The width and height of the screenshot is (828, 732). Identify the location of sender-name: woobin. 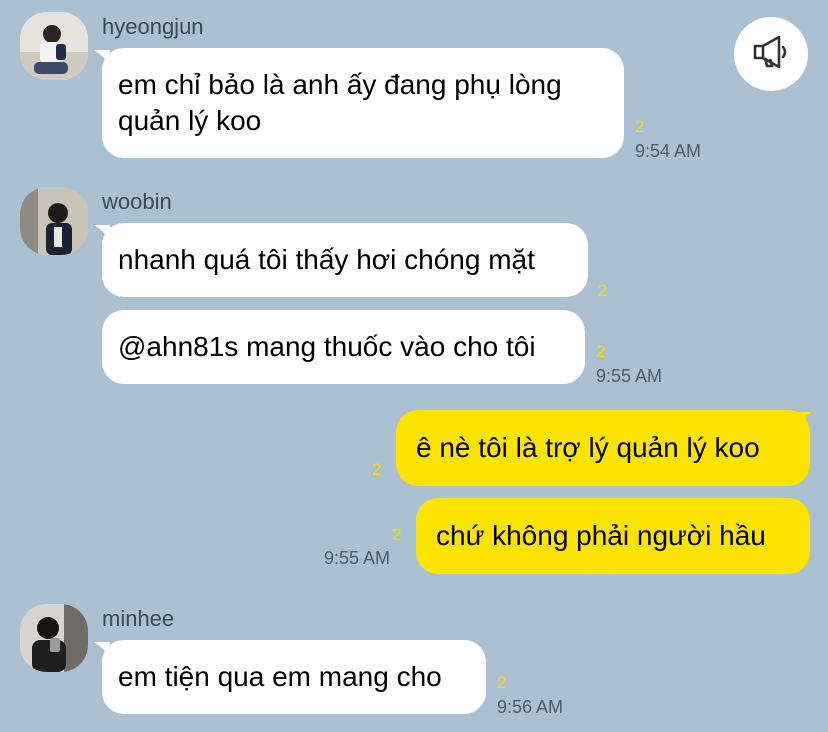
(137, 201).